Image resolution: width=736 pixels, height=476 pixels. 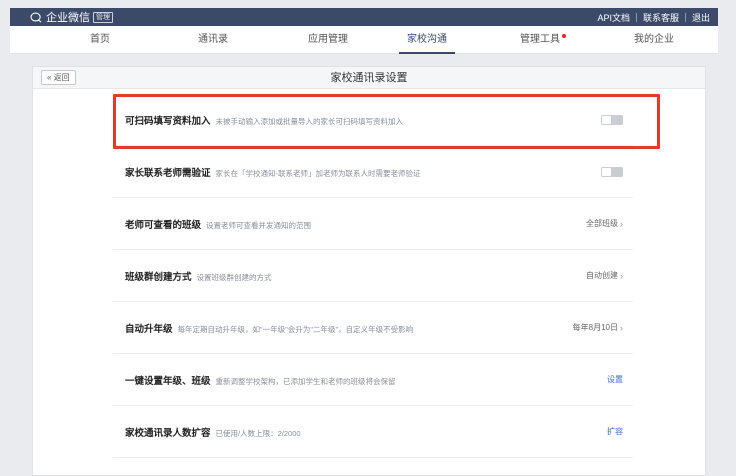 I want to click on contact-verify-toggle, so click(x=612, y=171).